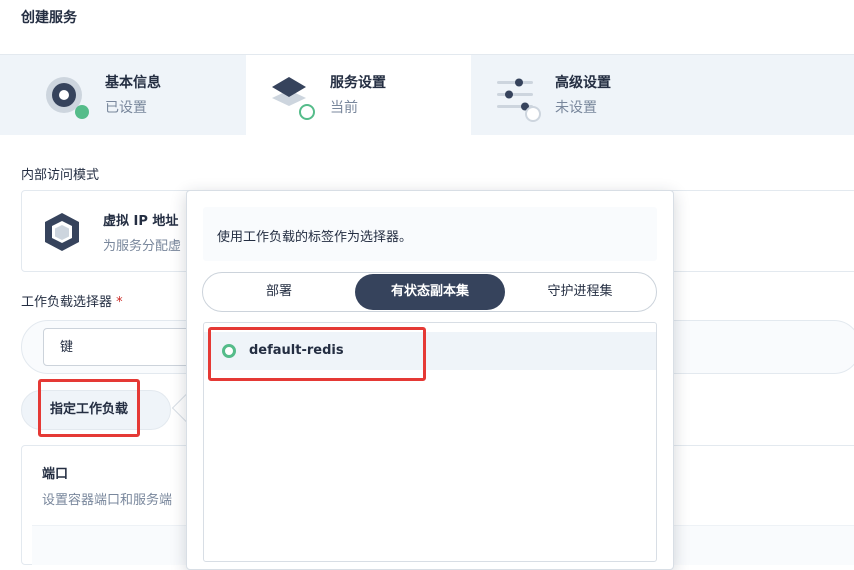 The image size is (854, 570). What do you see at coordinates (141, 221) in the screenshot?
I see `access-mode-option-title: 虚拟 IP 地址` at bounding box center [141, 221].